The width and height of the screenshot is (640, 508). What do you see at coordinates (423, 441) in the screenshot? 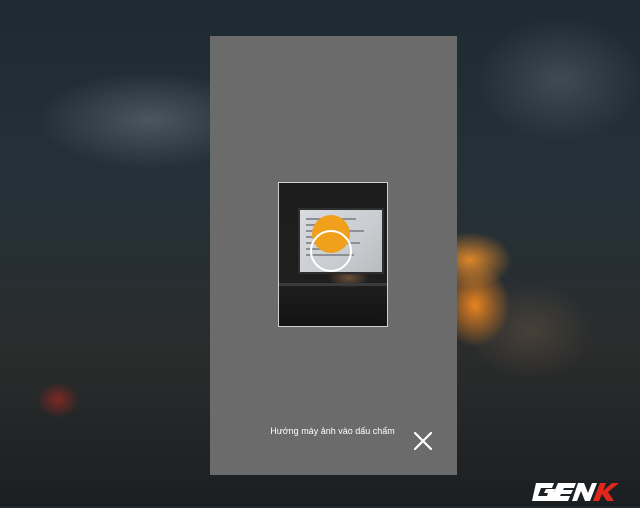
I see `close-icon` at bounding box center [423, 441].